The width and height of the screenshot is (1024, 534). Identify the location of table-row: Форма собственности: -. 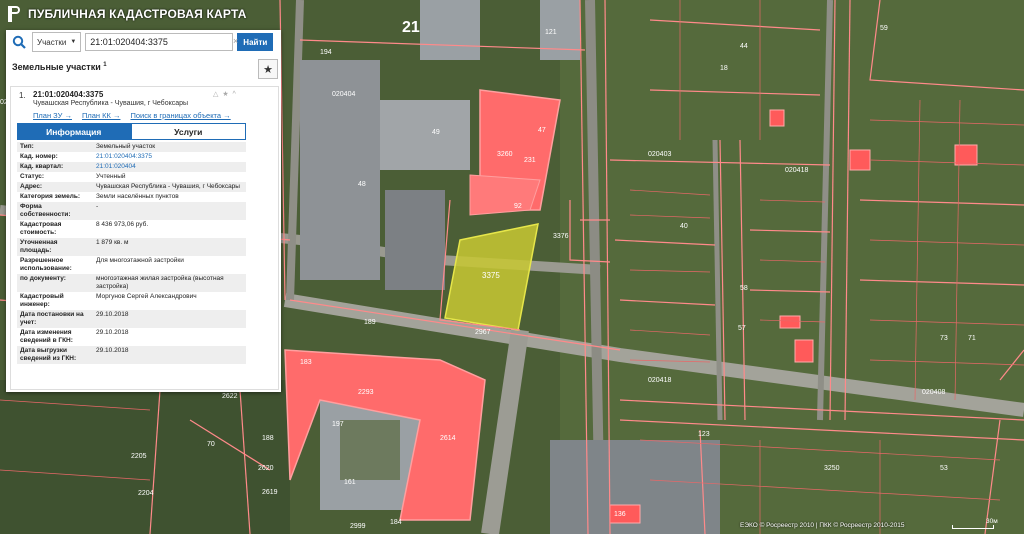
(131, 211).